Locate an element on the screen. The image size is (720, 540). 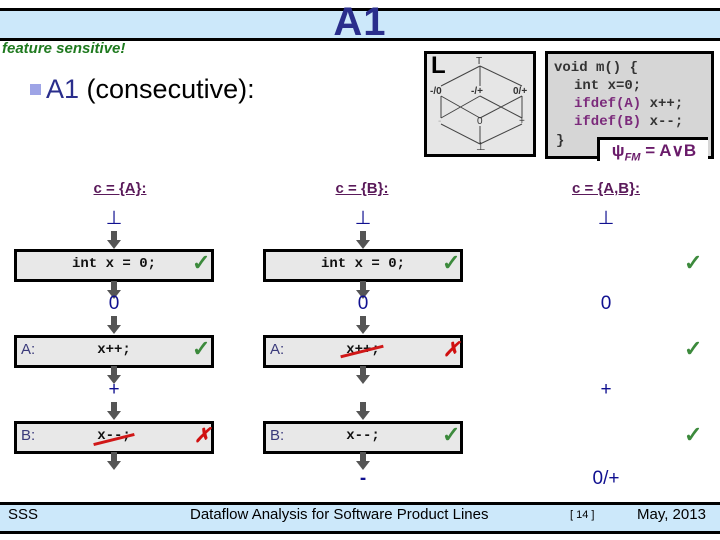
lattice-node-left-mid: -/0 is located at coordinates (436, 91).